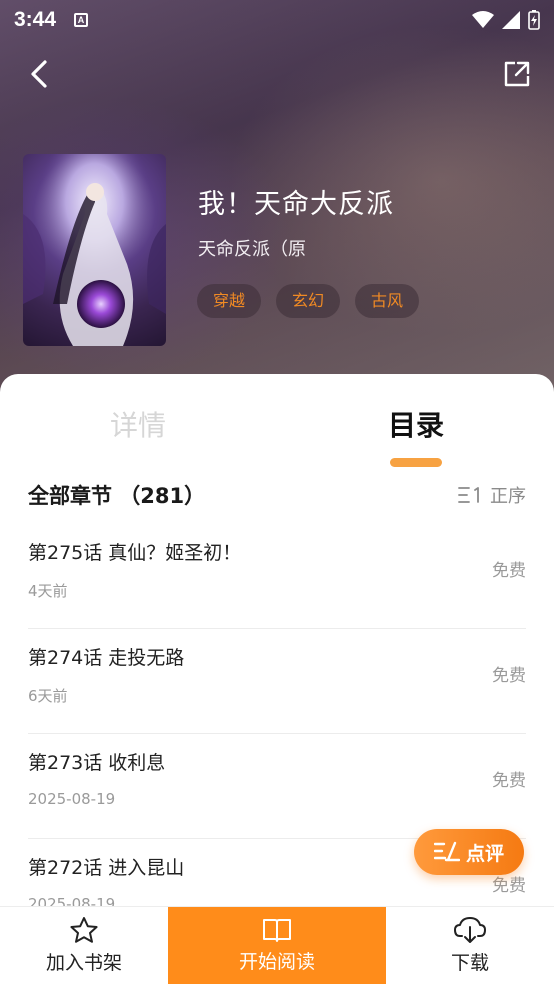  What do you see at coordinates (468, 495) in the screenshot?
I see `sort-asc-icon` at bounding box center [468, 495].